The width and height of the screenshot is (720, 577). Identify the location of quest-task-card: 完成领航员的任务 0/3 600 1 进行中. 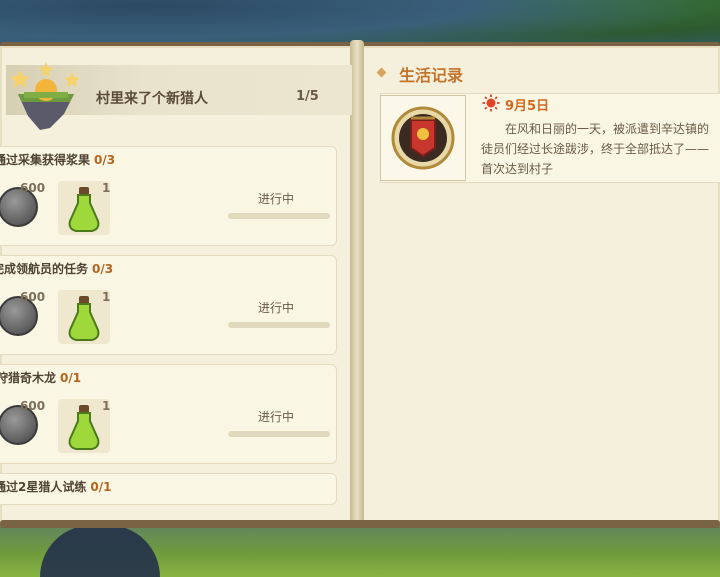
(168, 305).